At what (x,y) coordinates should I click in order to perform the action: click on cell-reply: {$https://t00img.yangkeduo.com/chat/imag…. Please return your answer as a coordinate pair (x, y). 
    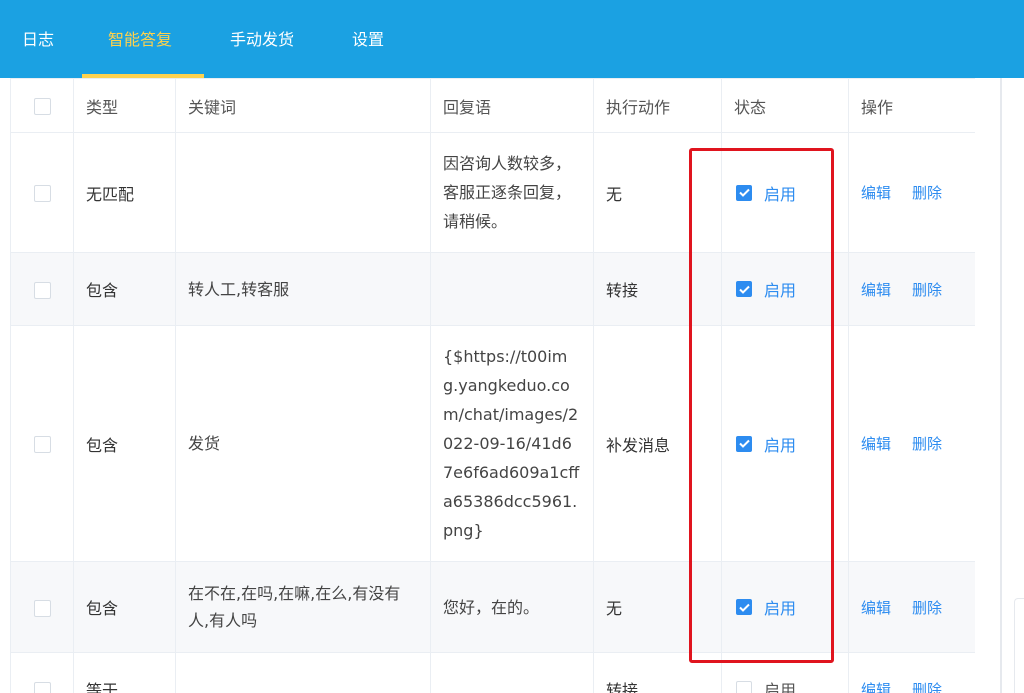
    Looking at the image, I should click on (512, 443).